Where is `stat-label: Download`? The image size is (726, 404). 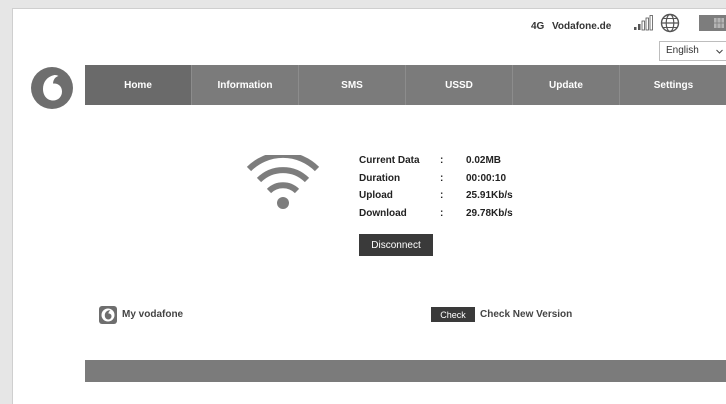 stat-label: Download is located at coordinates (383, 213).